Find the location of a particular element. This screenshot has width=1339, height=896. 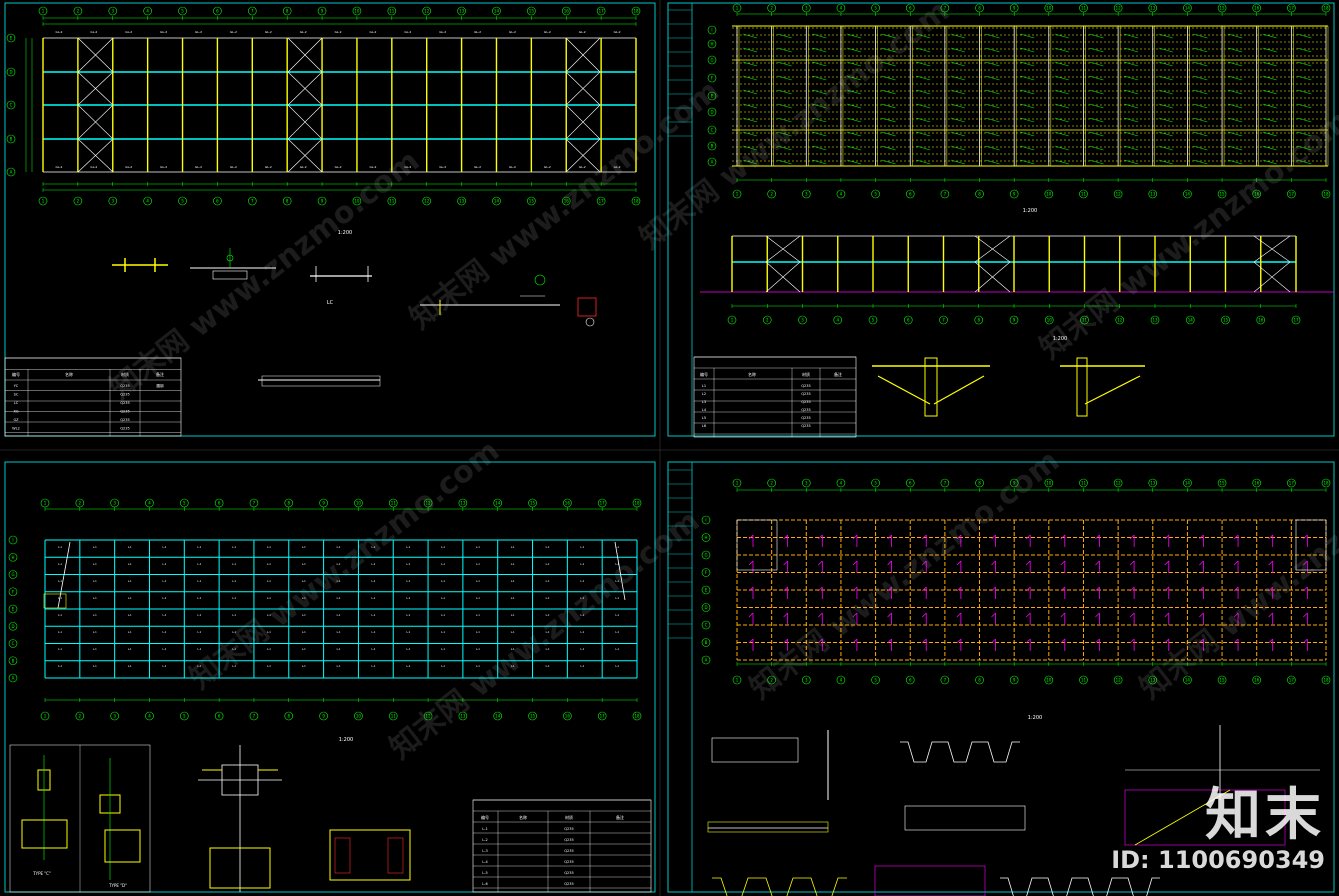

svg-text: GZ is located at coordinates (16, 420).